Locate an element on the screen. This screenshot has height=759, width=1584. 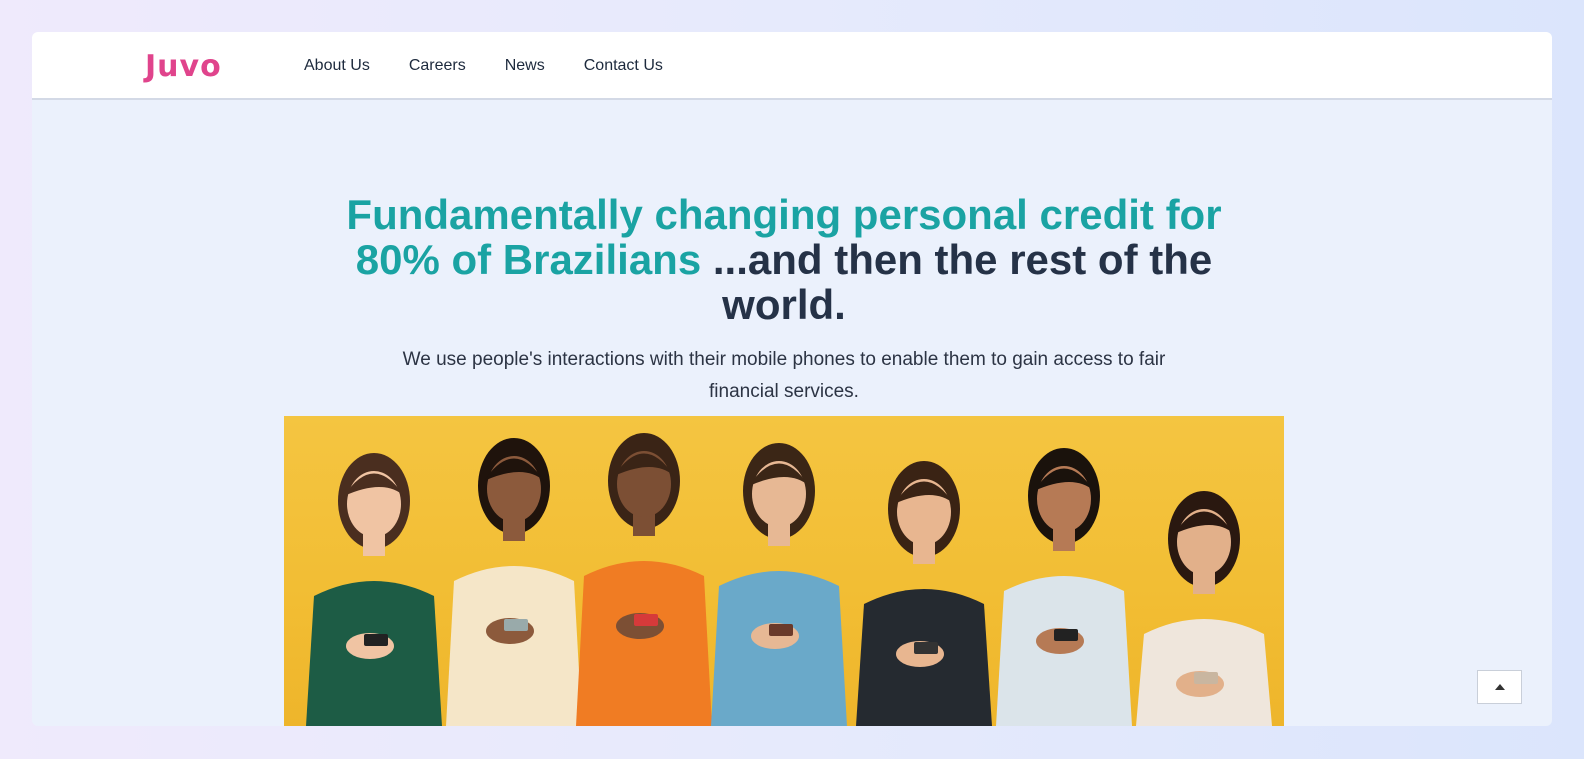
scroll-to-top-button is located at coordinates (1499, 687).